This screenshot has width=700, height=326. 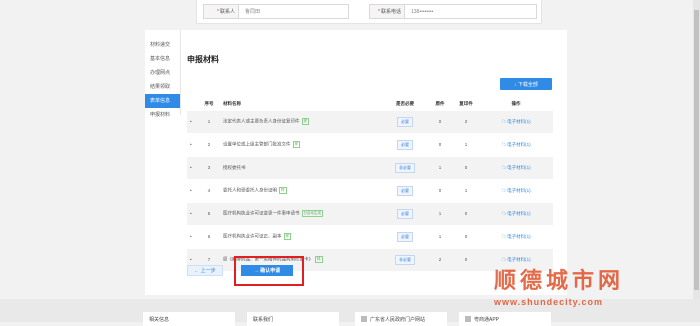 I want to click on cell-no: 6, so click(x=209, y=236).